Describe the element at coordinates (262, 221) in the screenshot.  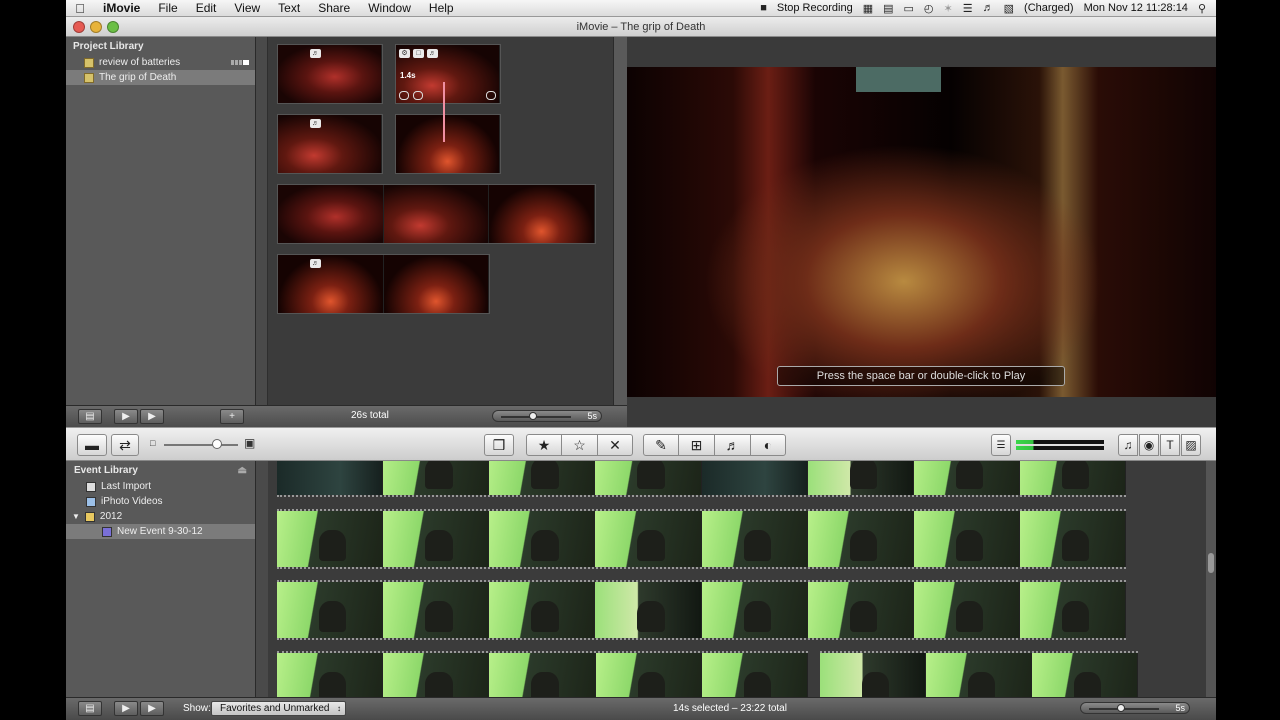
I see `project-divider` at that location.